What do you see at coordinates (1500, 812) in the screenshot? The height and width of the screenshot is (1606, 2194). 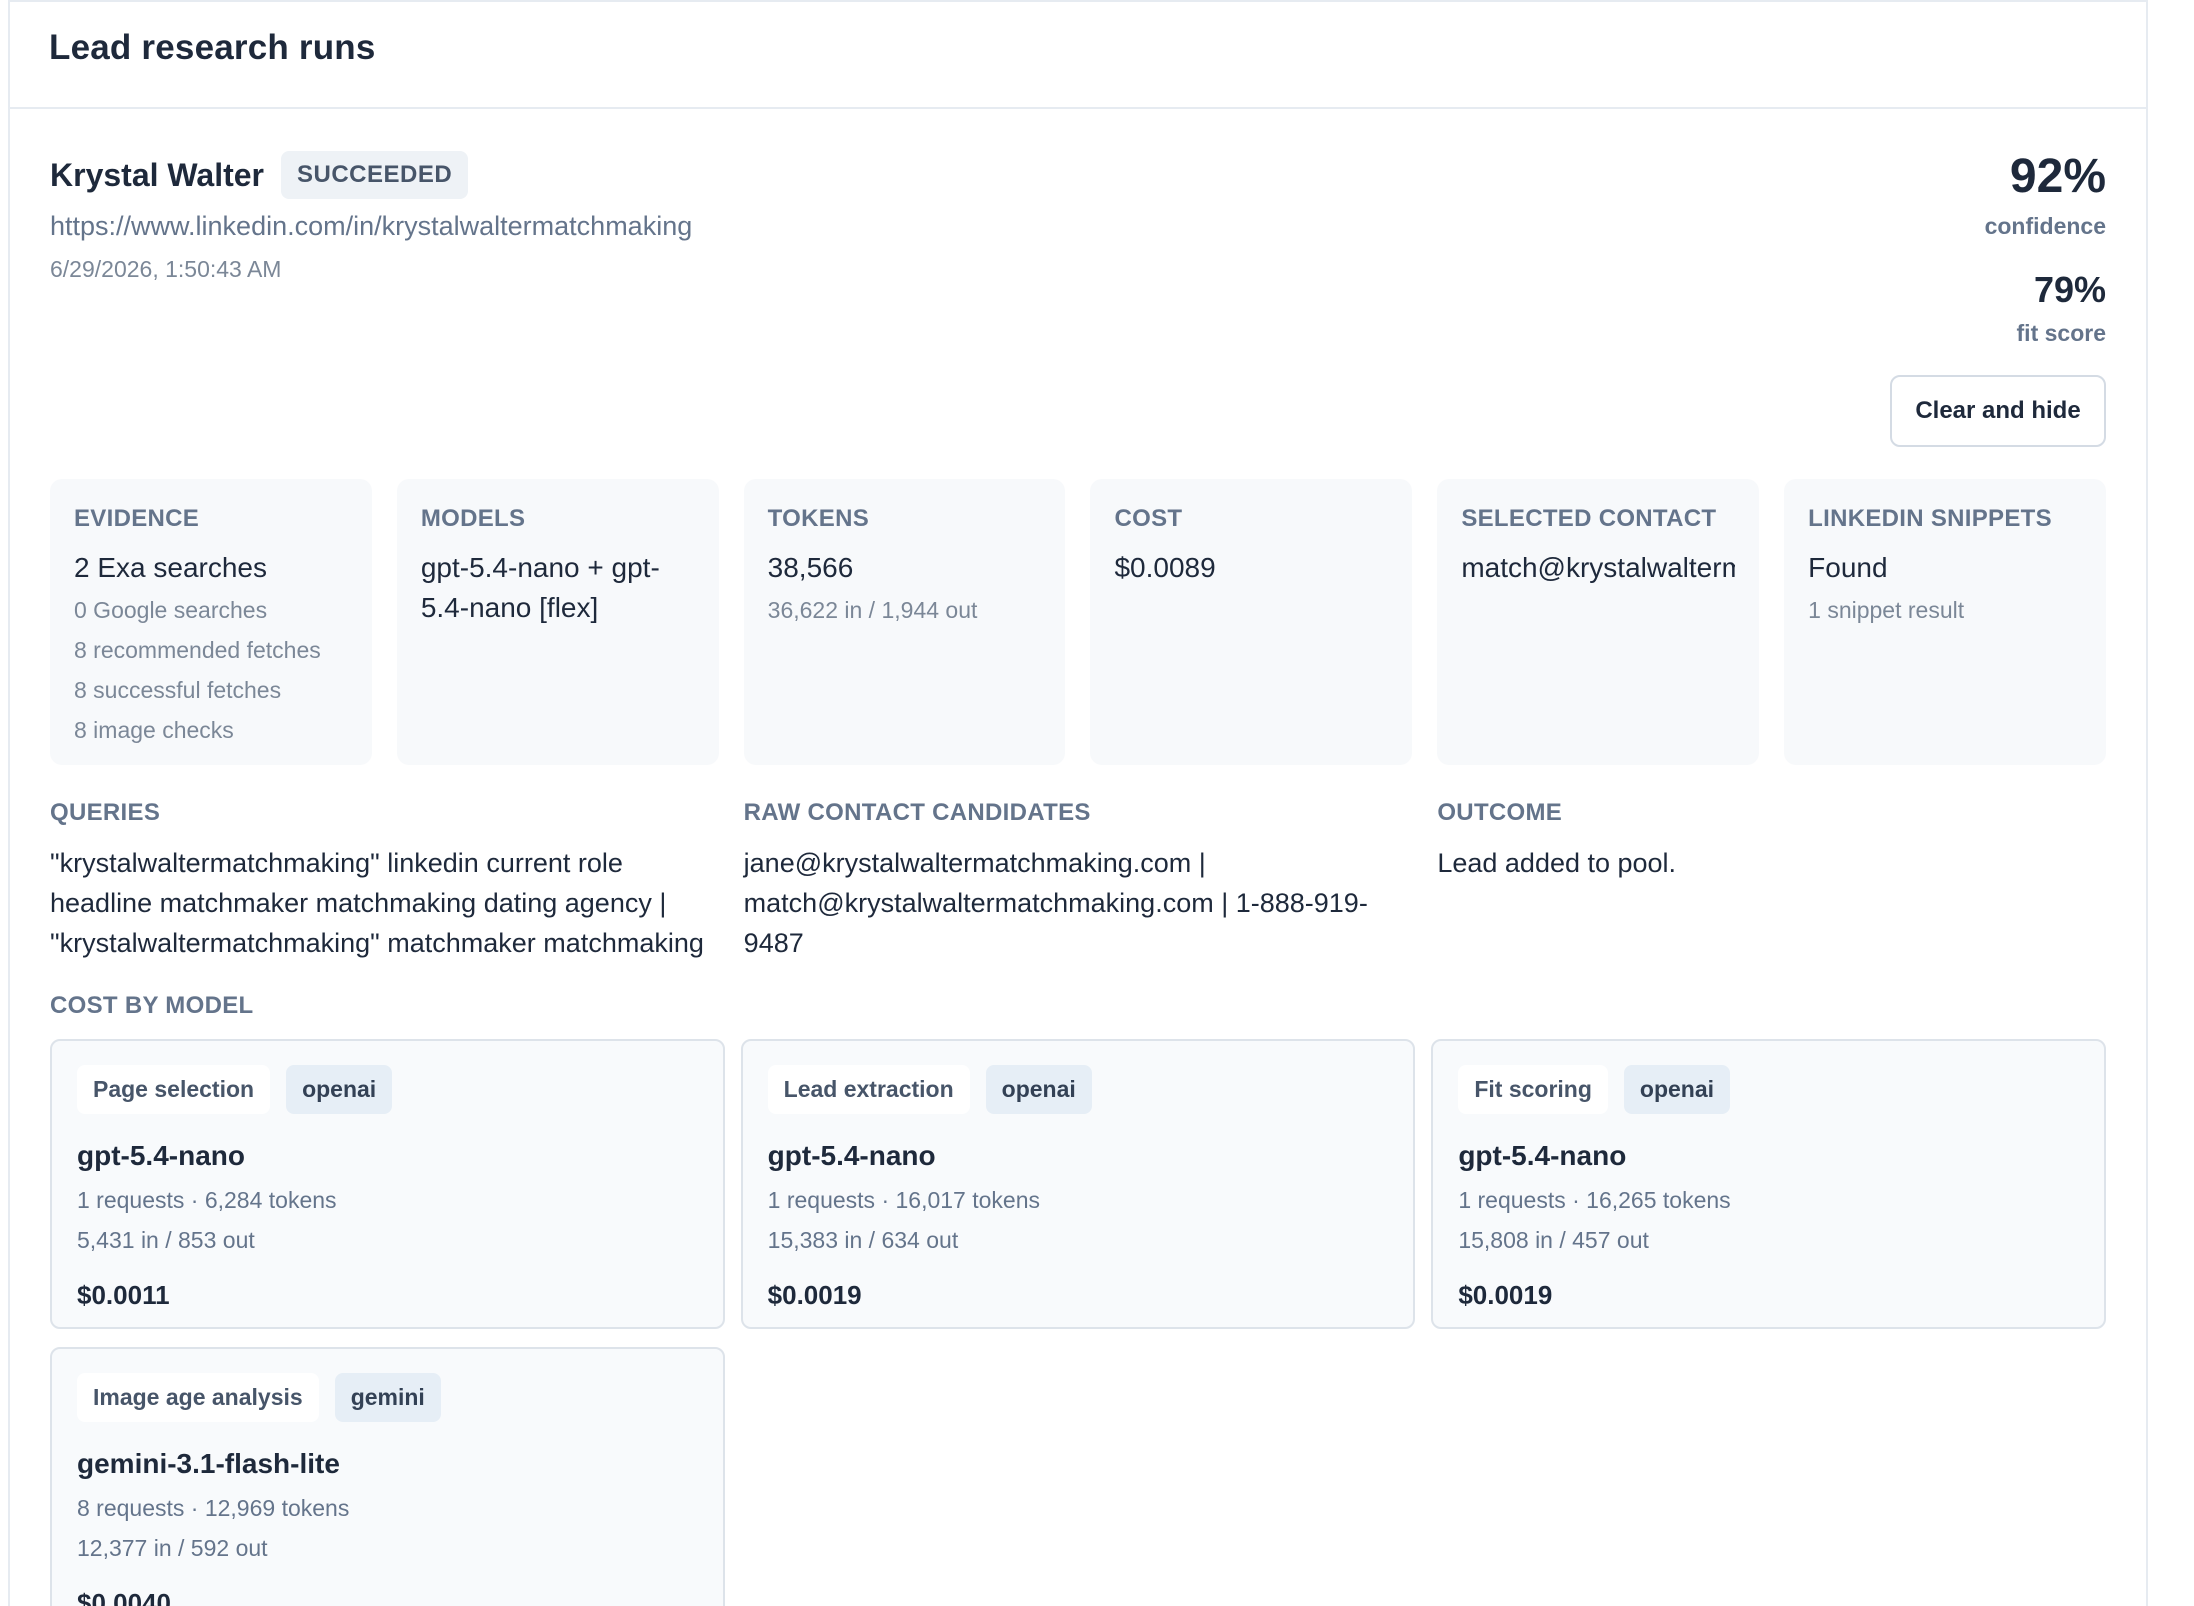 I see `detail-label: OUTCOME` at bounding box center [1500, 812].